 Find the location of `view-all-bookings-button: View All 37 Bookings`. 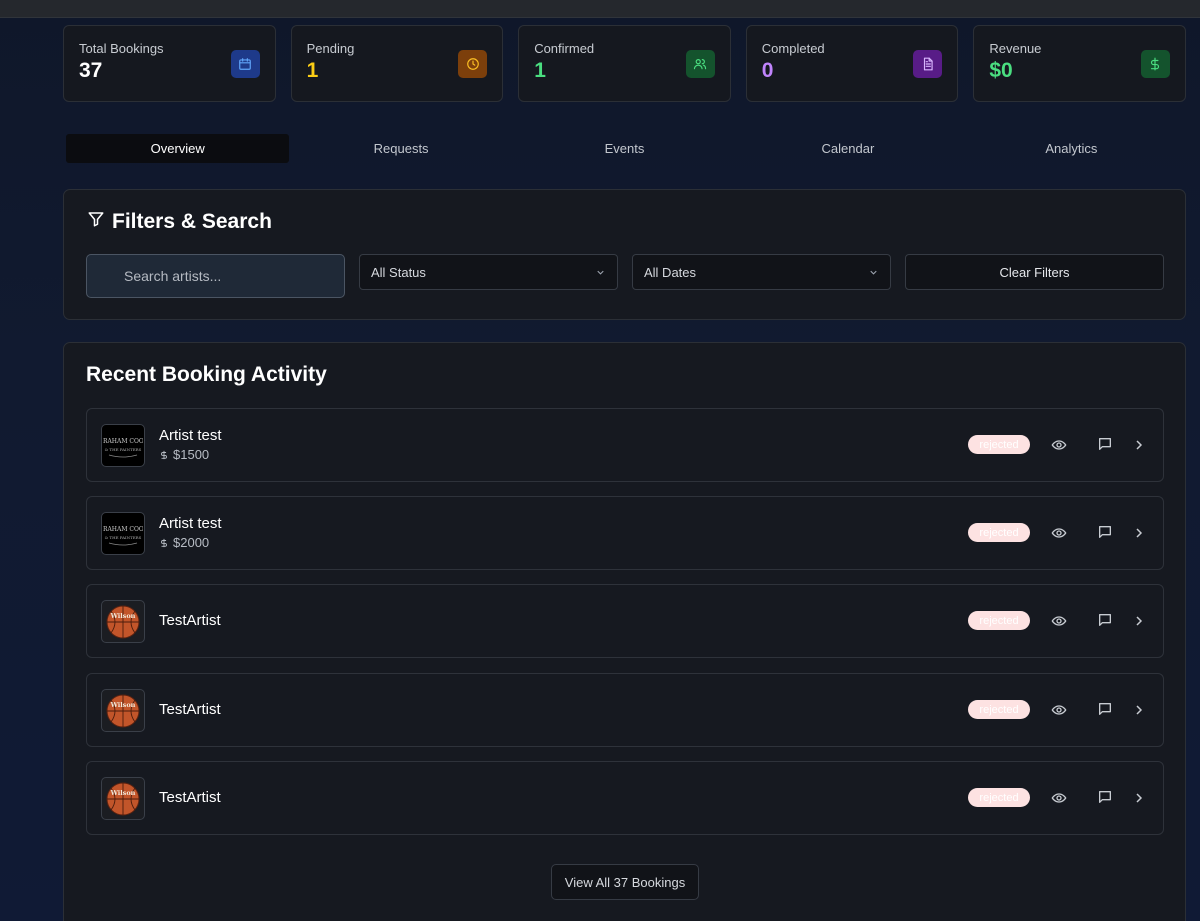

view-all-bookings-button: View All 37 Bookings is located at coordinates (625, 882).